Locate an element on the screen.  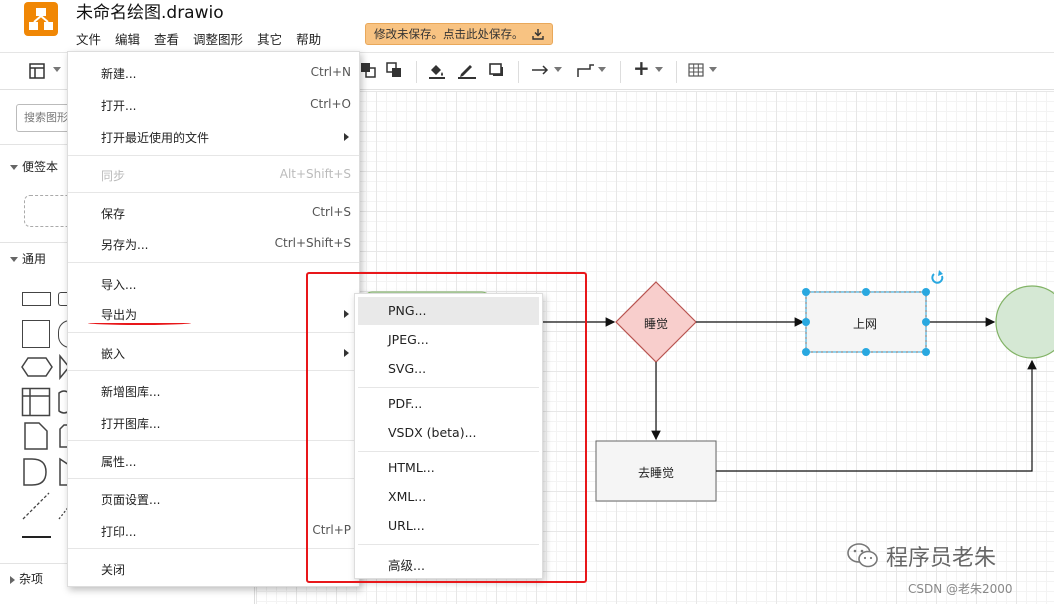
menu-item-open: 打开... Ctrl+O is located at coordinates (213, 104).